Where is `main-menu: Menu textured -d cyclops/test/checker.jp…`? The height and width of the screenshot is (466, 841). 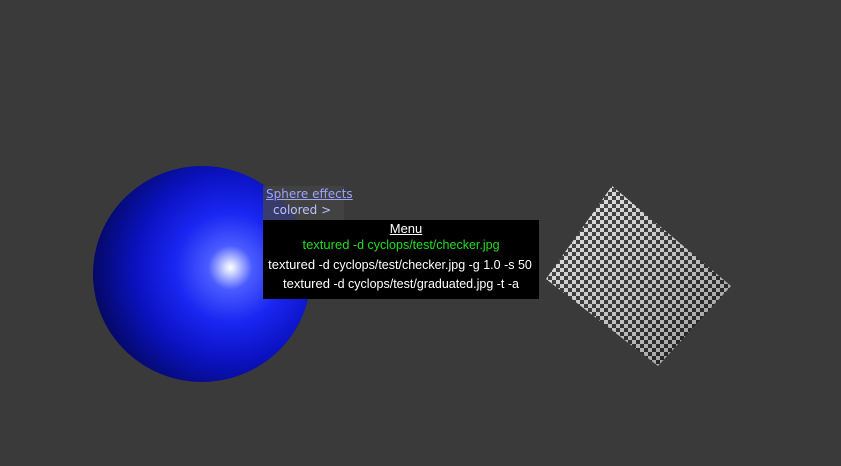 main-menu: Menu textured -d cyclops/test/checker.jp… is located at coordinates (401, 259).